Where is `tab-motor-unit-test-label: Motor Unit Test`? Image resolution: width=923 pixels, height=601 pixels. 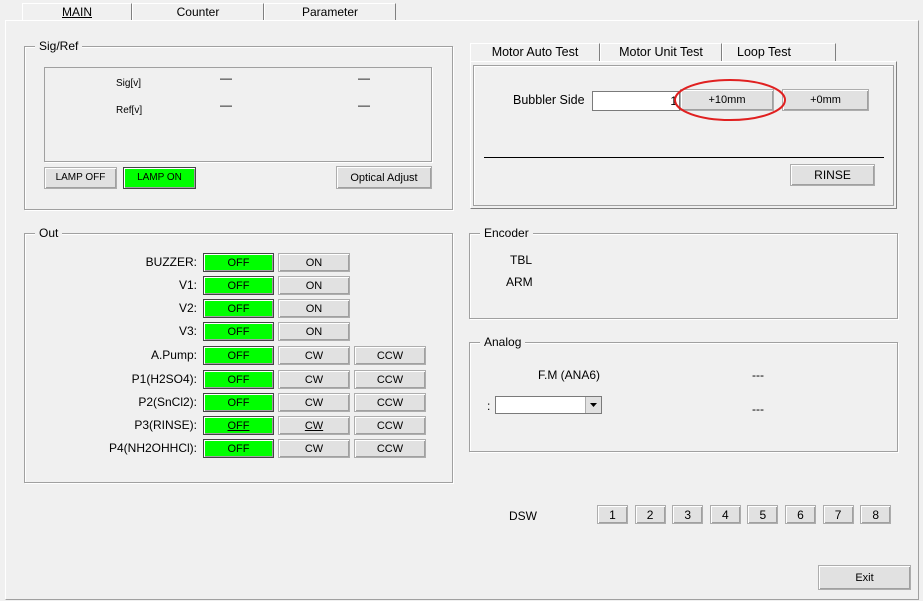 tab-motor-unit-test-label: Motor Unit Test is located at coordinates (661, 52).